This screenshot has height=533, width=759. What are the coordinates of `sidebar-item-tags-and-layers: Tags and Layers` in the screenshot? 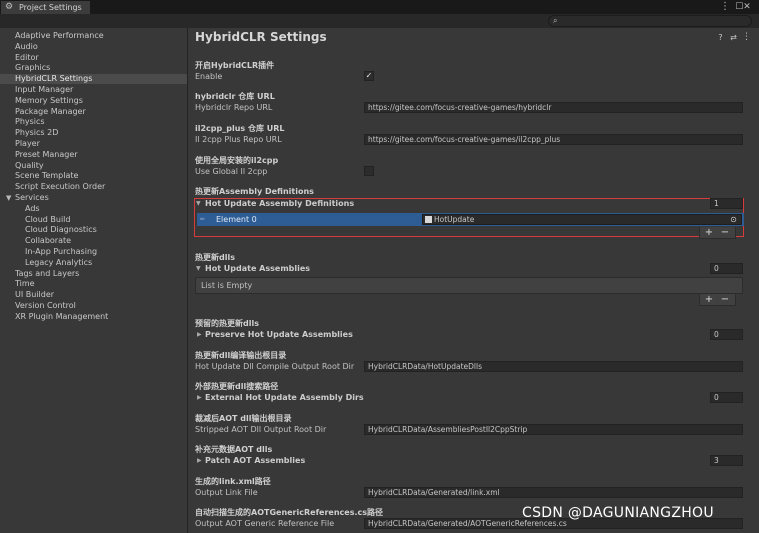 It's located at (47, 274).